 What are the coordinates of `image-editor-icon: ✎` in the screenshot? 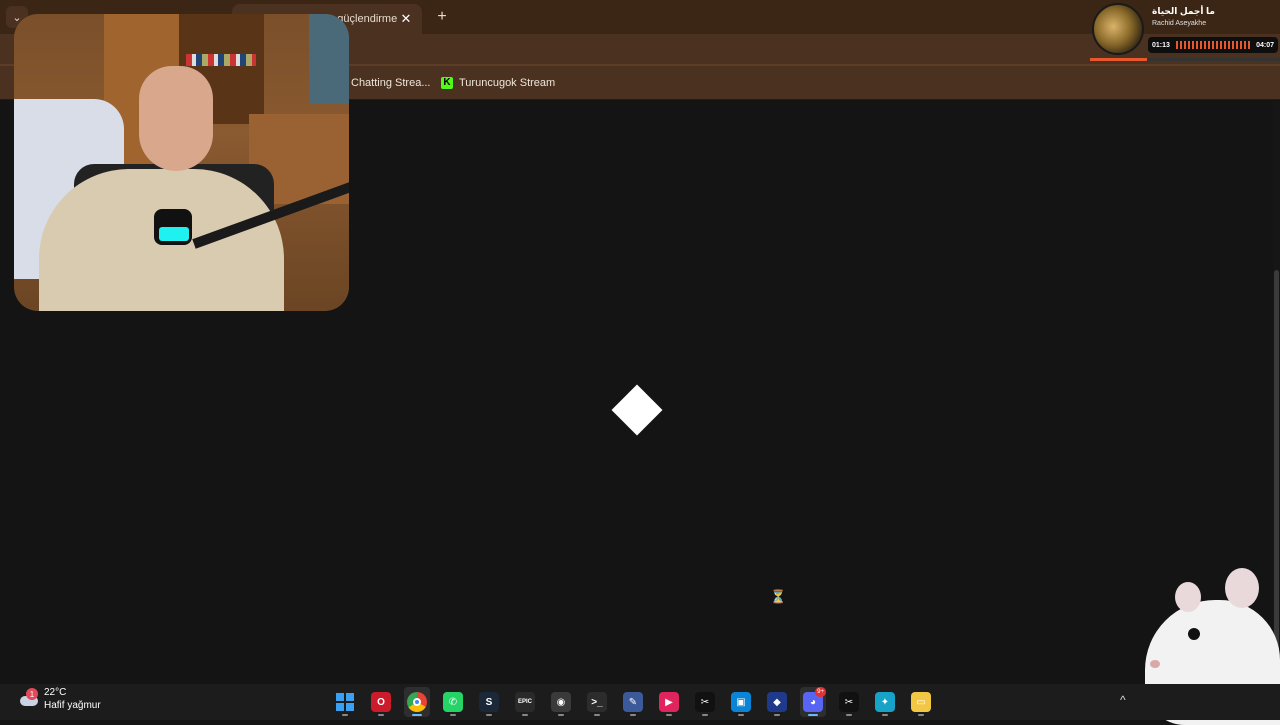 It's located at (633, 702).